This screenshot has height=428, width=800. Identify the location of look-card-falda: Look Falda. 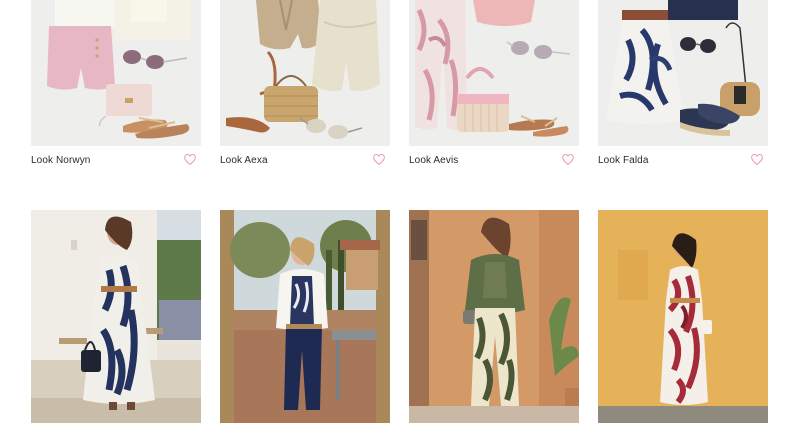
(683, 85).